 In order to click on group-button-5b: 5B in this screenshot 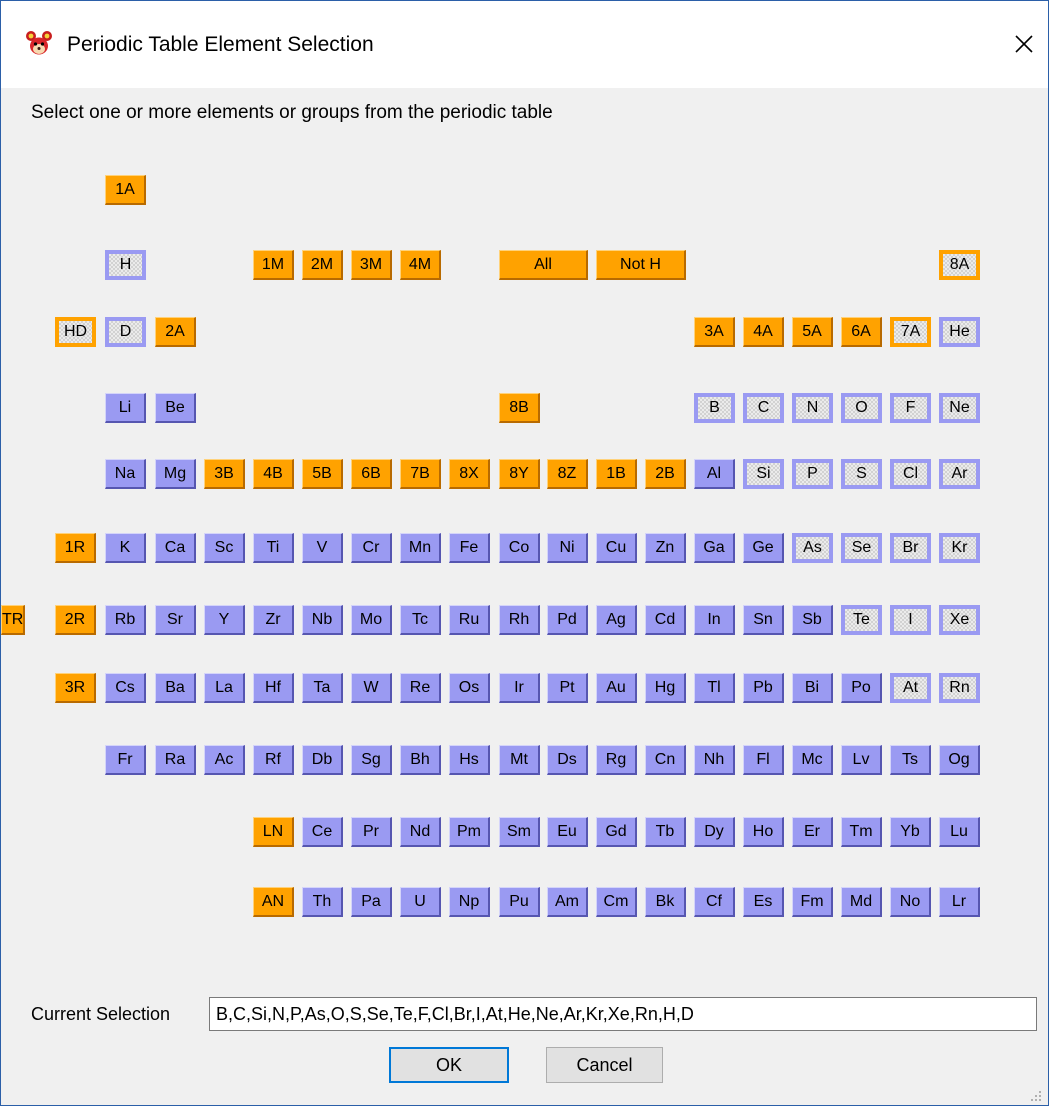, I will do `click(322, 474)`.